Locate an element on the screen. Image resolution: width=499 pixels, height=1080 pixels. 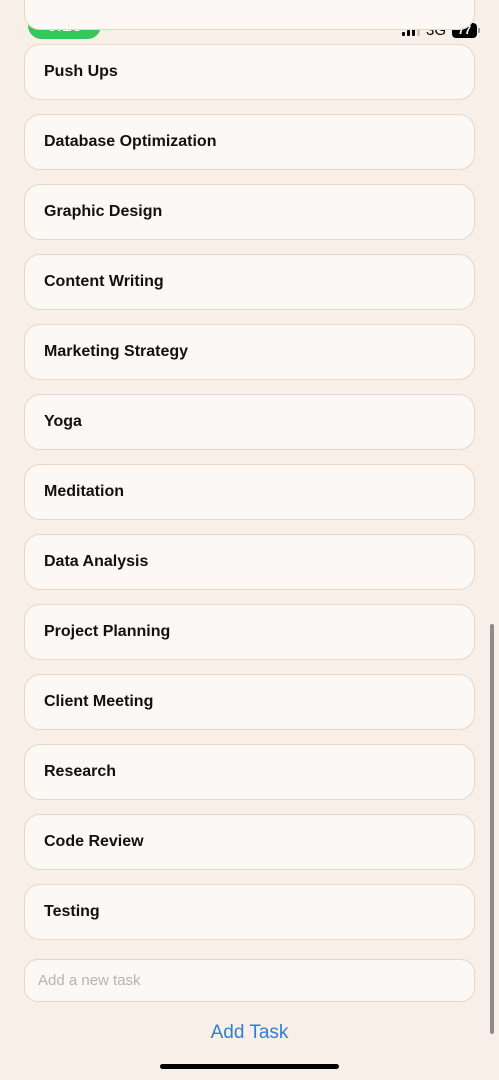
task-label: Content Writing is located at coordinates (104, 281).